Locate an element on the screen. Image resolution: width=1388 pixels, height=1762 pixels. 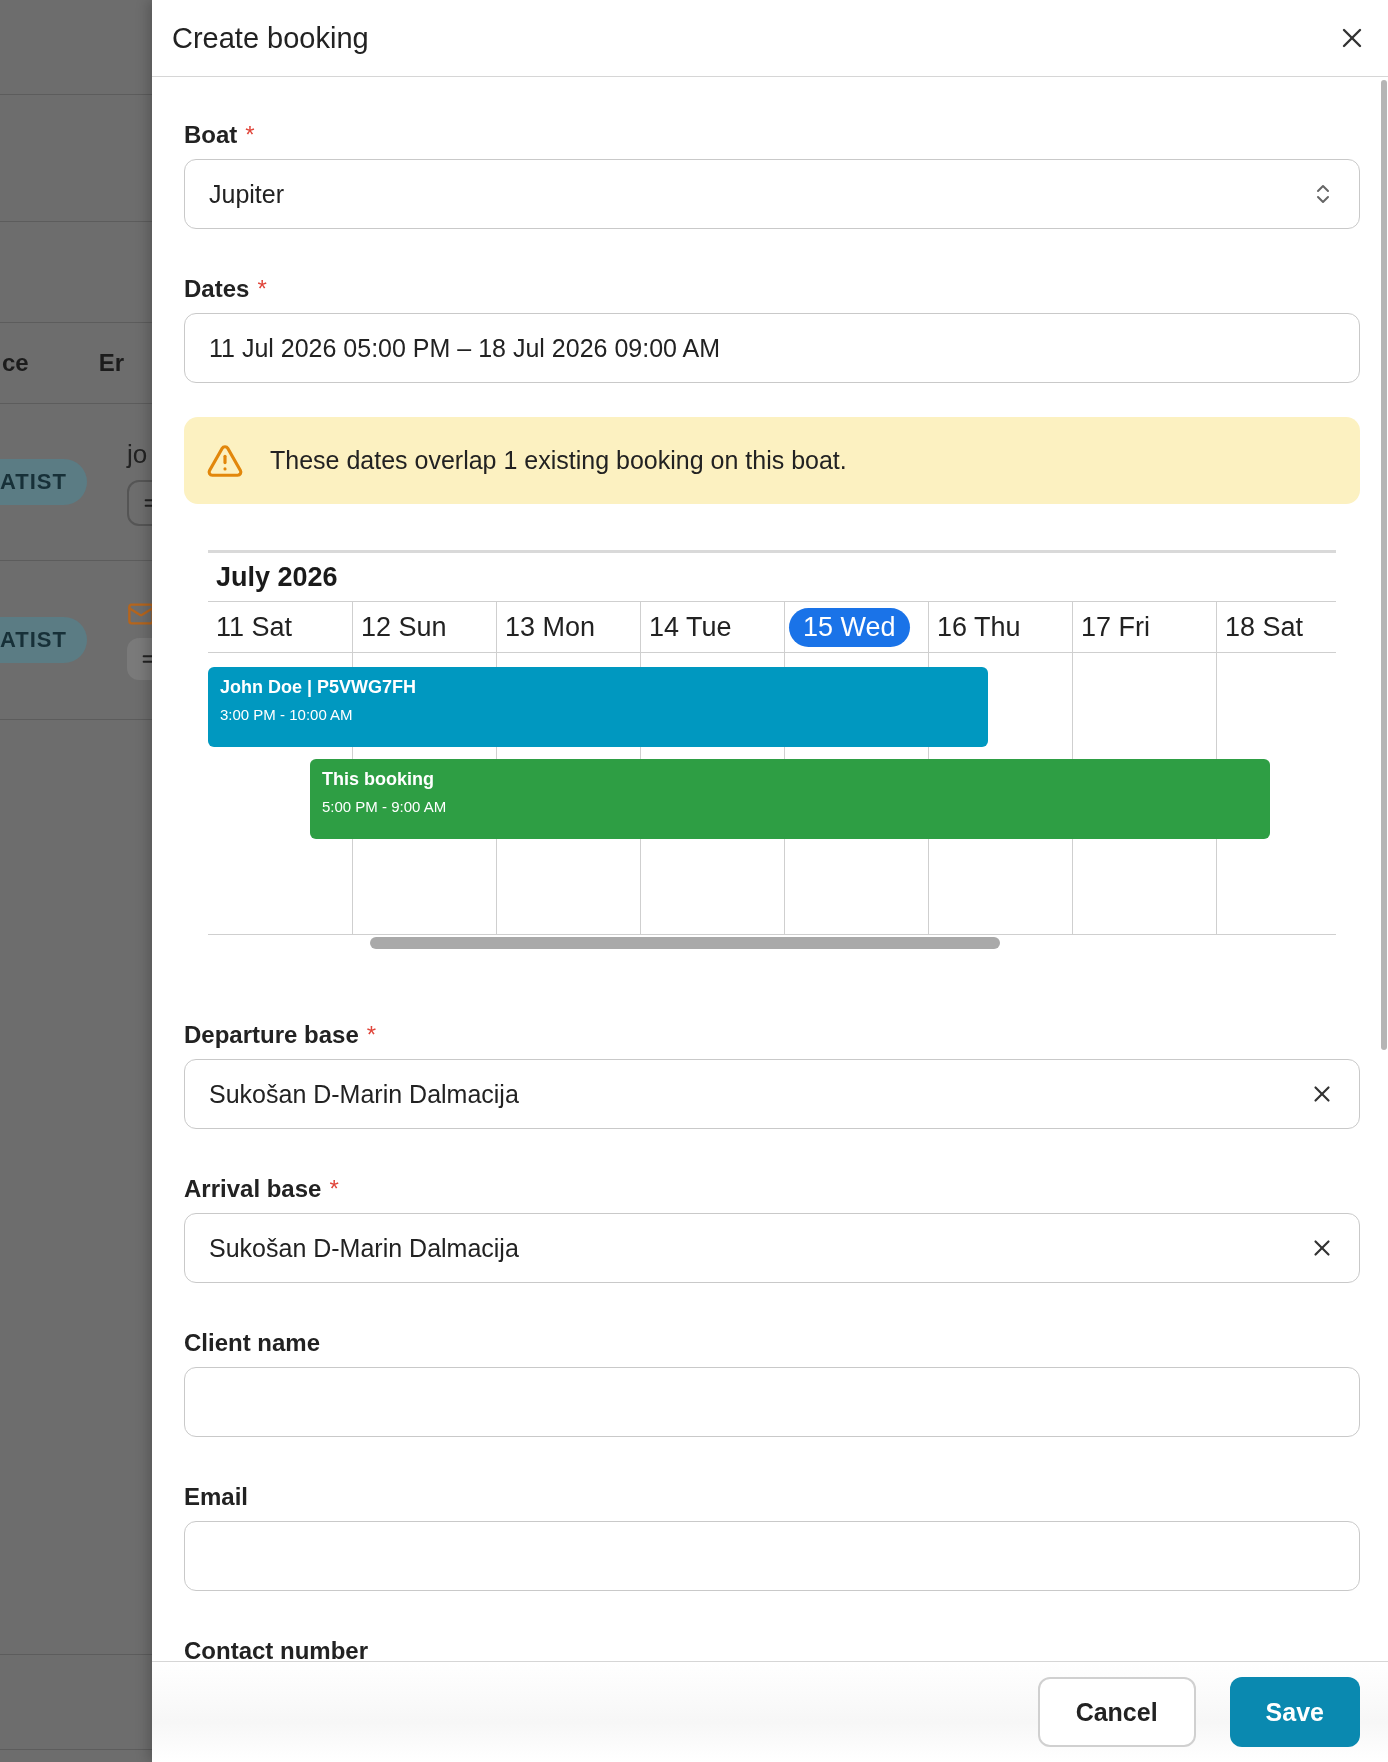
day-label: 14 Tue is located at coordinates (690, 627).